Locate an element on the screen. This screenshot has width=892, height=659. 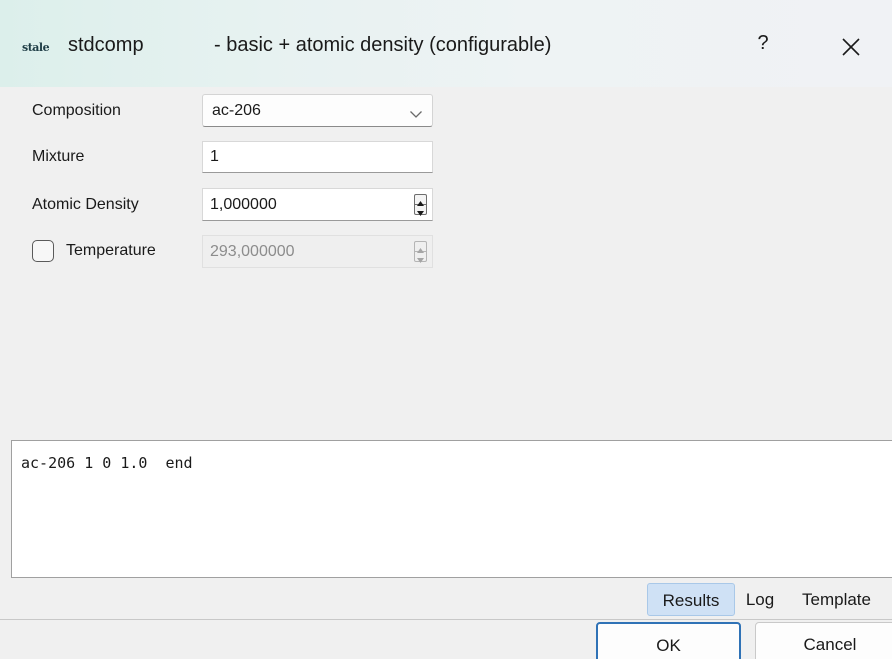
composition-label: Composition is located at coordinates (76, 110).